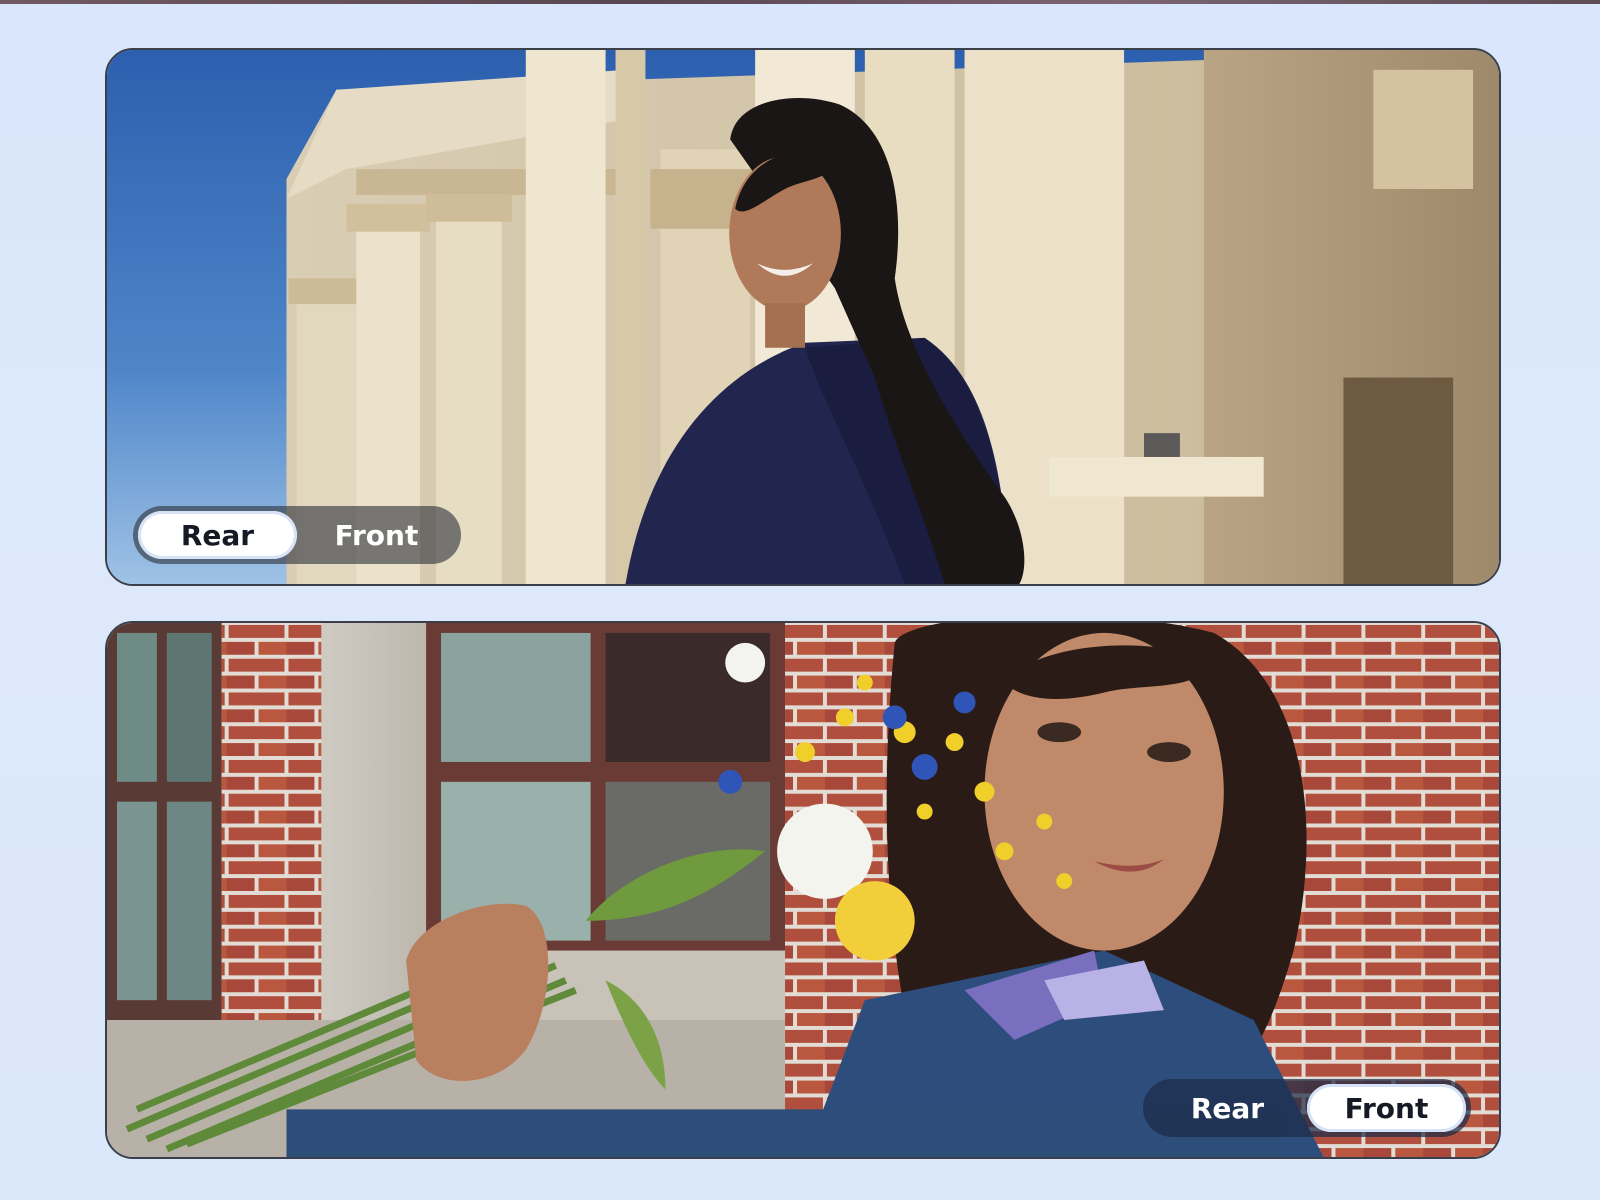  Describe the element at coordinates (800, 2) in the screenshot. I see `top-edge-strip` at that location.